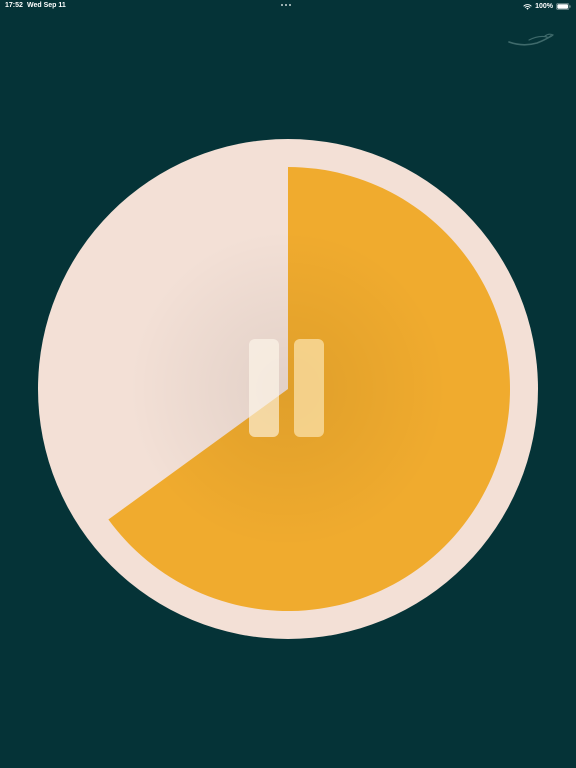 Image resolution: width=576 pixels, height=768 pixels. Describe the element at coordinates (531, 39) in the screenshot. I see `feather-swoosh-icon` at that location.